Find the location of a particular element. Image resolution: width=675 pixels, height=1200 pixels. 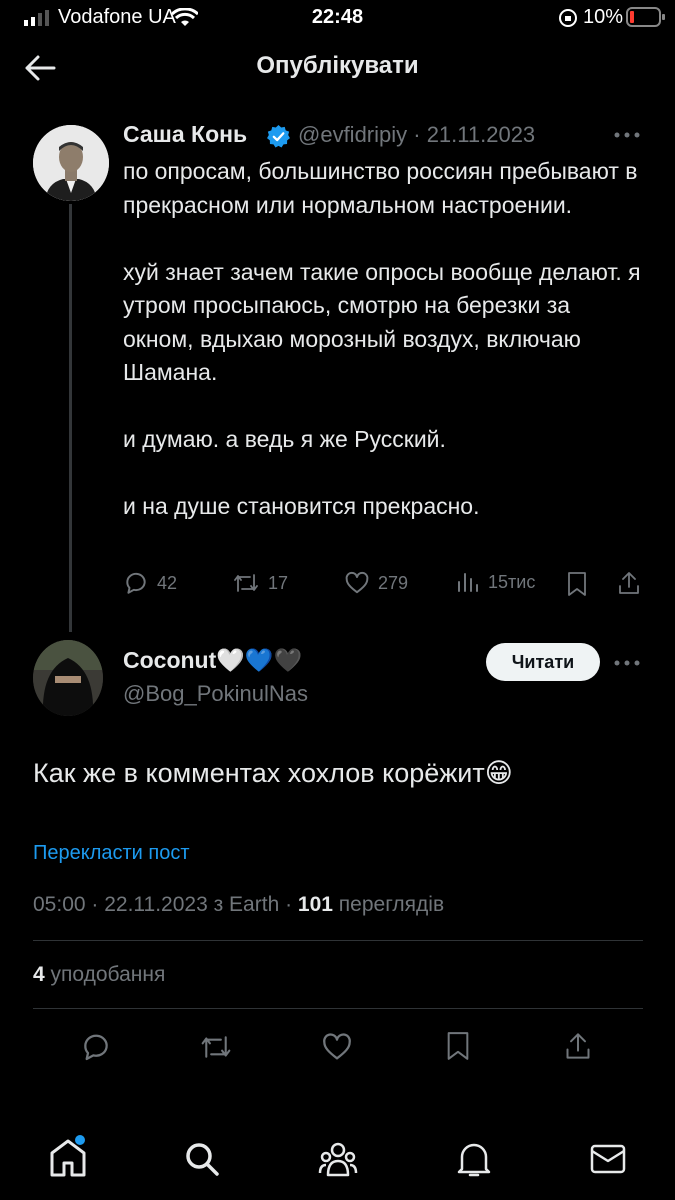

author-name: Саша Конь is located at coordinates (185, 134).